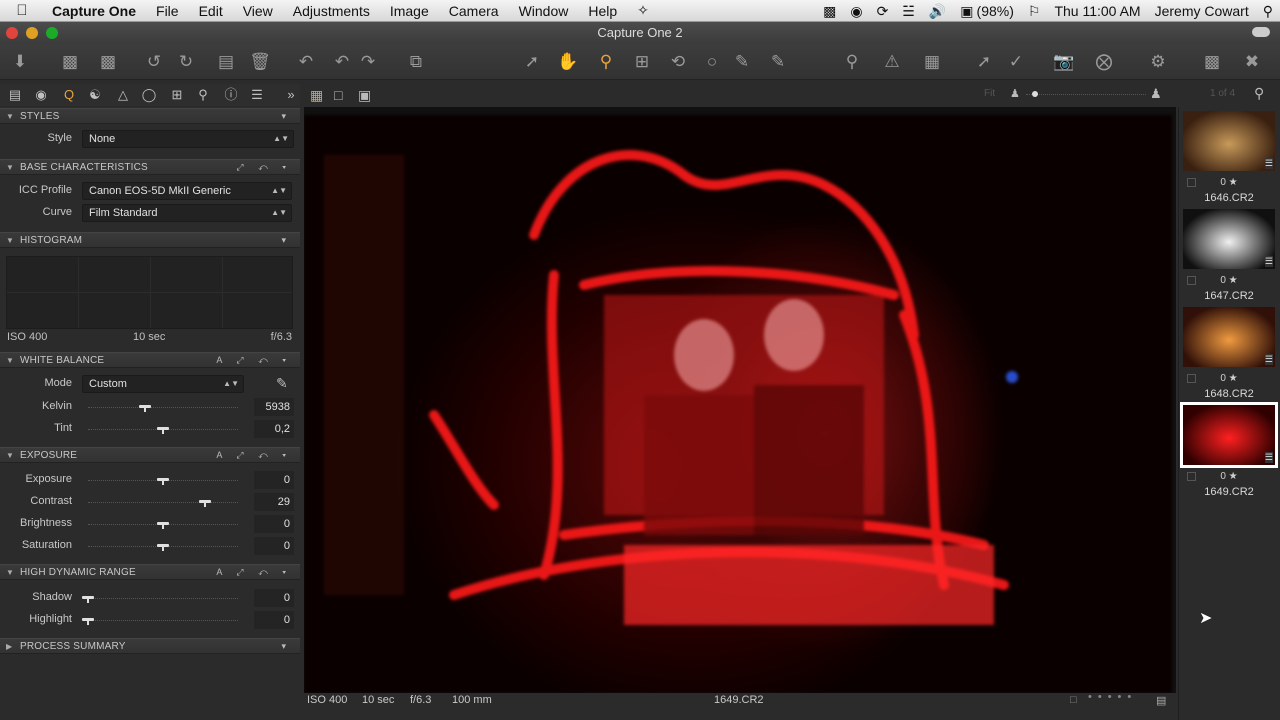 The height and width of the screenshot is (720, 1280). What do you see at coordinates (52, 33) in the screenshot?
I see `zoom-window-button` at bounding box center [52, 33].